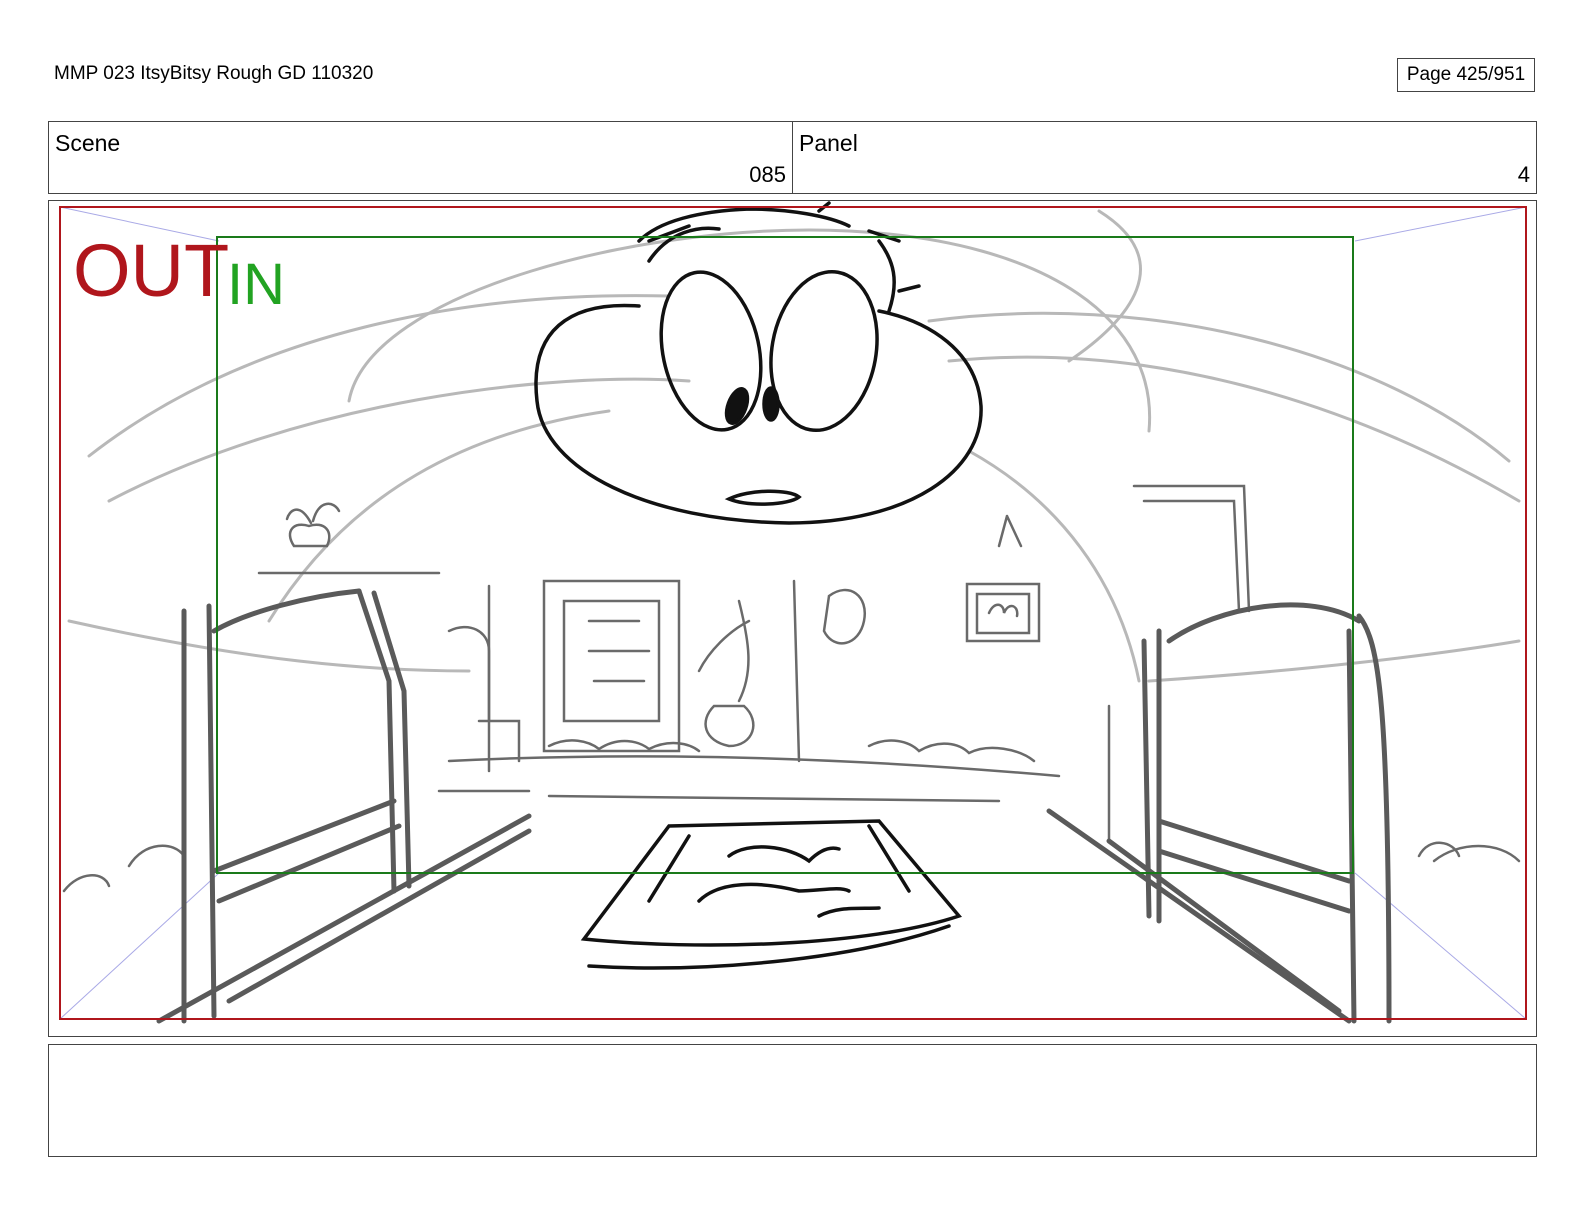 Image resolution: width=1582 pixels, height=1225 pixels. Describe the element at coordinates (151, 270) in the screenshot. I see `out-label: OUT` at that location.